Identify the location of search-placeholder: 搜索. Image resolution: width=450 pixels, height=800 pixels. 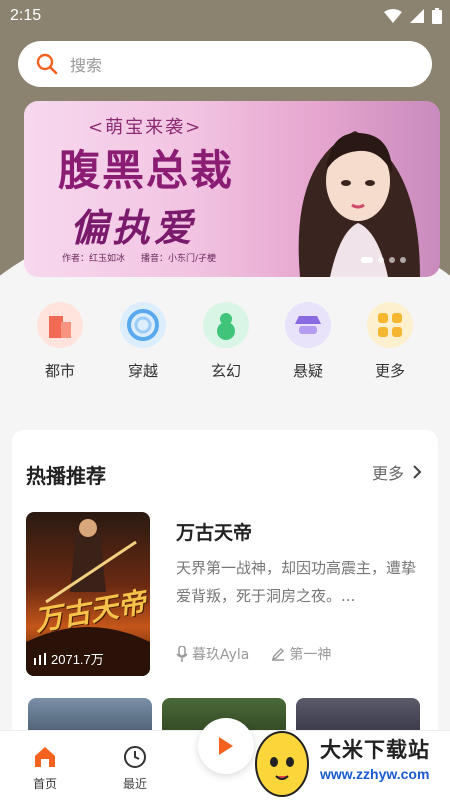
(86, 65).